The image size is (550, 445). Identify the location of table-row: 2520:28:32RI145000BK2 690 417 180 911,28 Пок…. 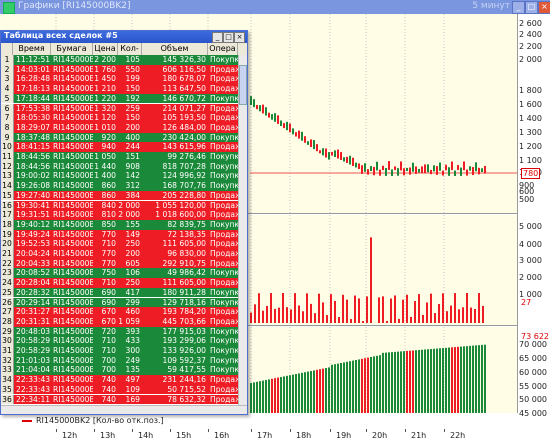
(119, 292).